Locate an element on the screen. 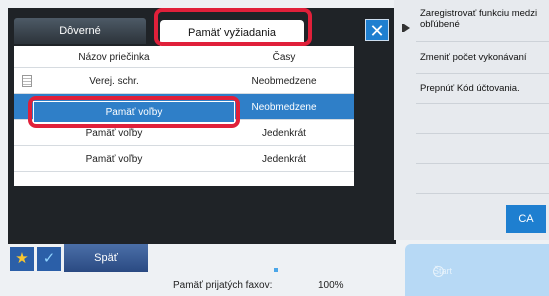  indicator-mark is located at coordinates (276, 270).